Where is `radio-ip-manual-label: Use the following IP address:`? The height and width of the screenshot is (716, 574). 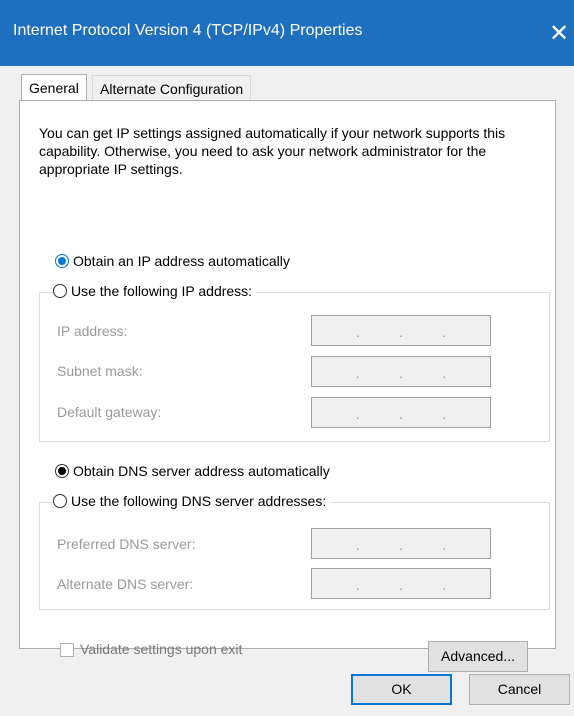 radio-ip-manual-label: Use the following IP address: is located at coordinates (162, 291).